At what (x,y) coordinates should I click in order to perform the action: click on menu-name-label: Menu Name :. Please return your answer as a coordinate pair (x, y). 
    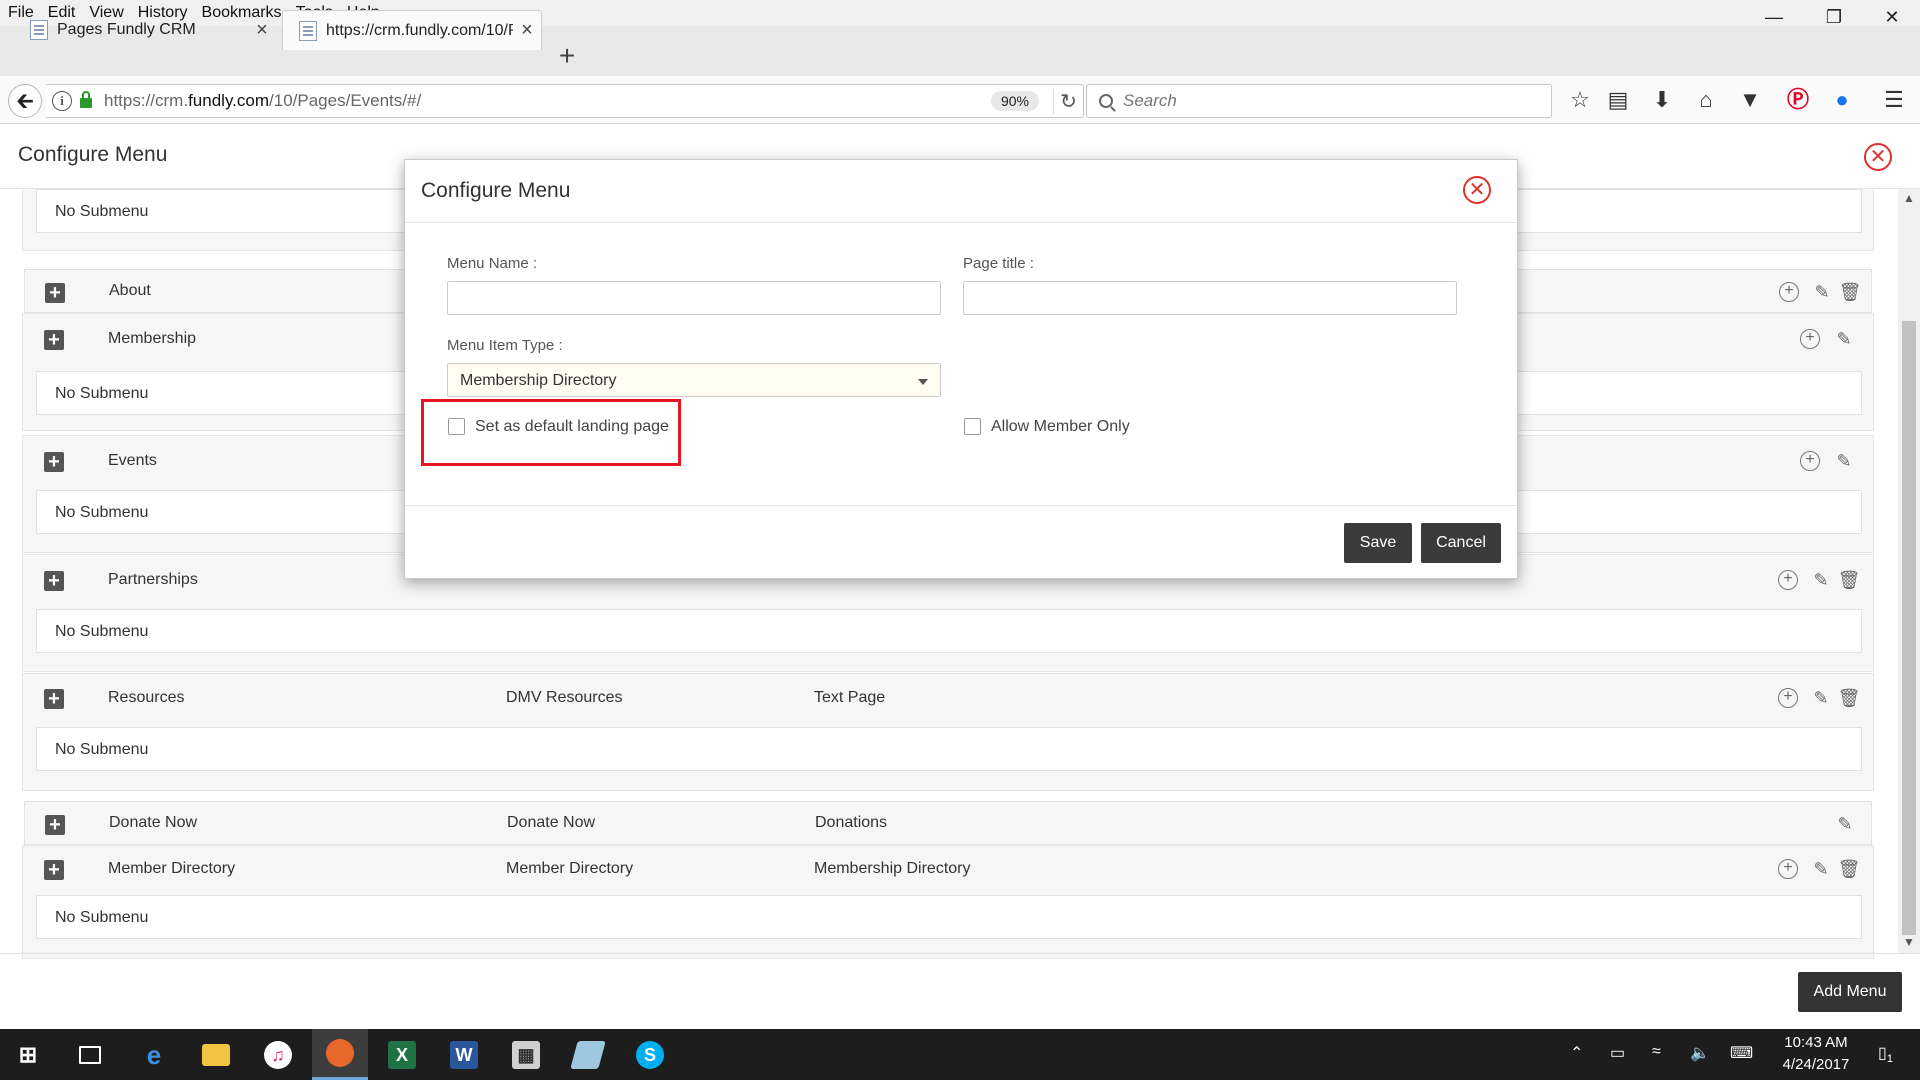
    Looking at the image, I should click on (492, 263).